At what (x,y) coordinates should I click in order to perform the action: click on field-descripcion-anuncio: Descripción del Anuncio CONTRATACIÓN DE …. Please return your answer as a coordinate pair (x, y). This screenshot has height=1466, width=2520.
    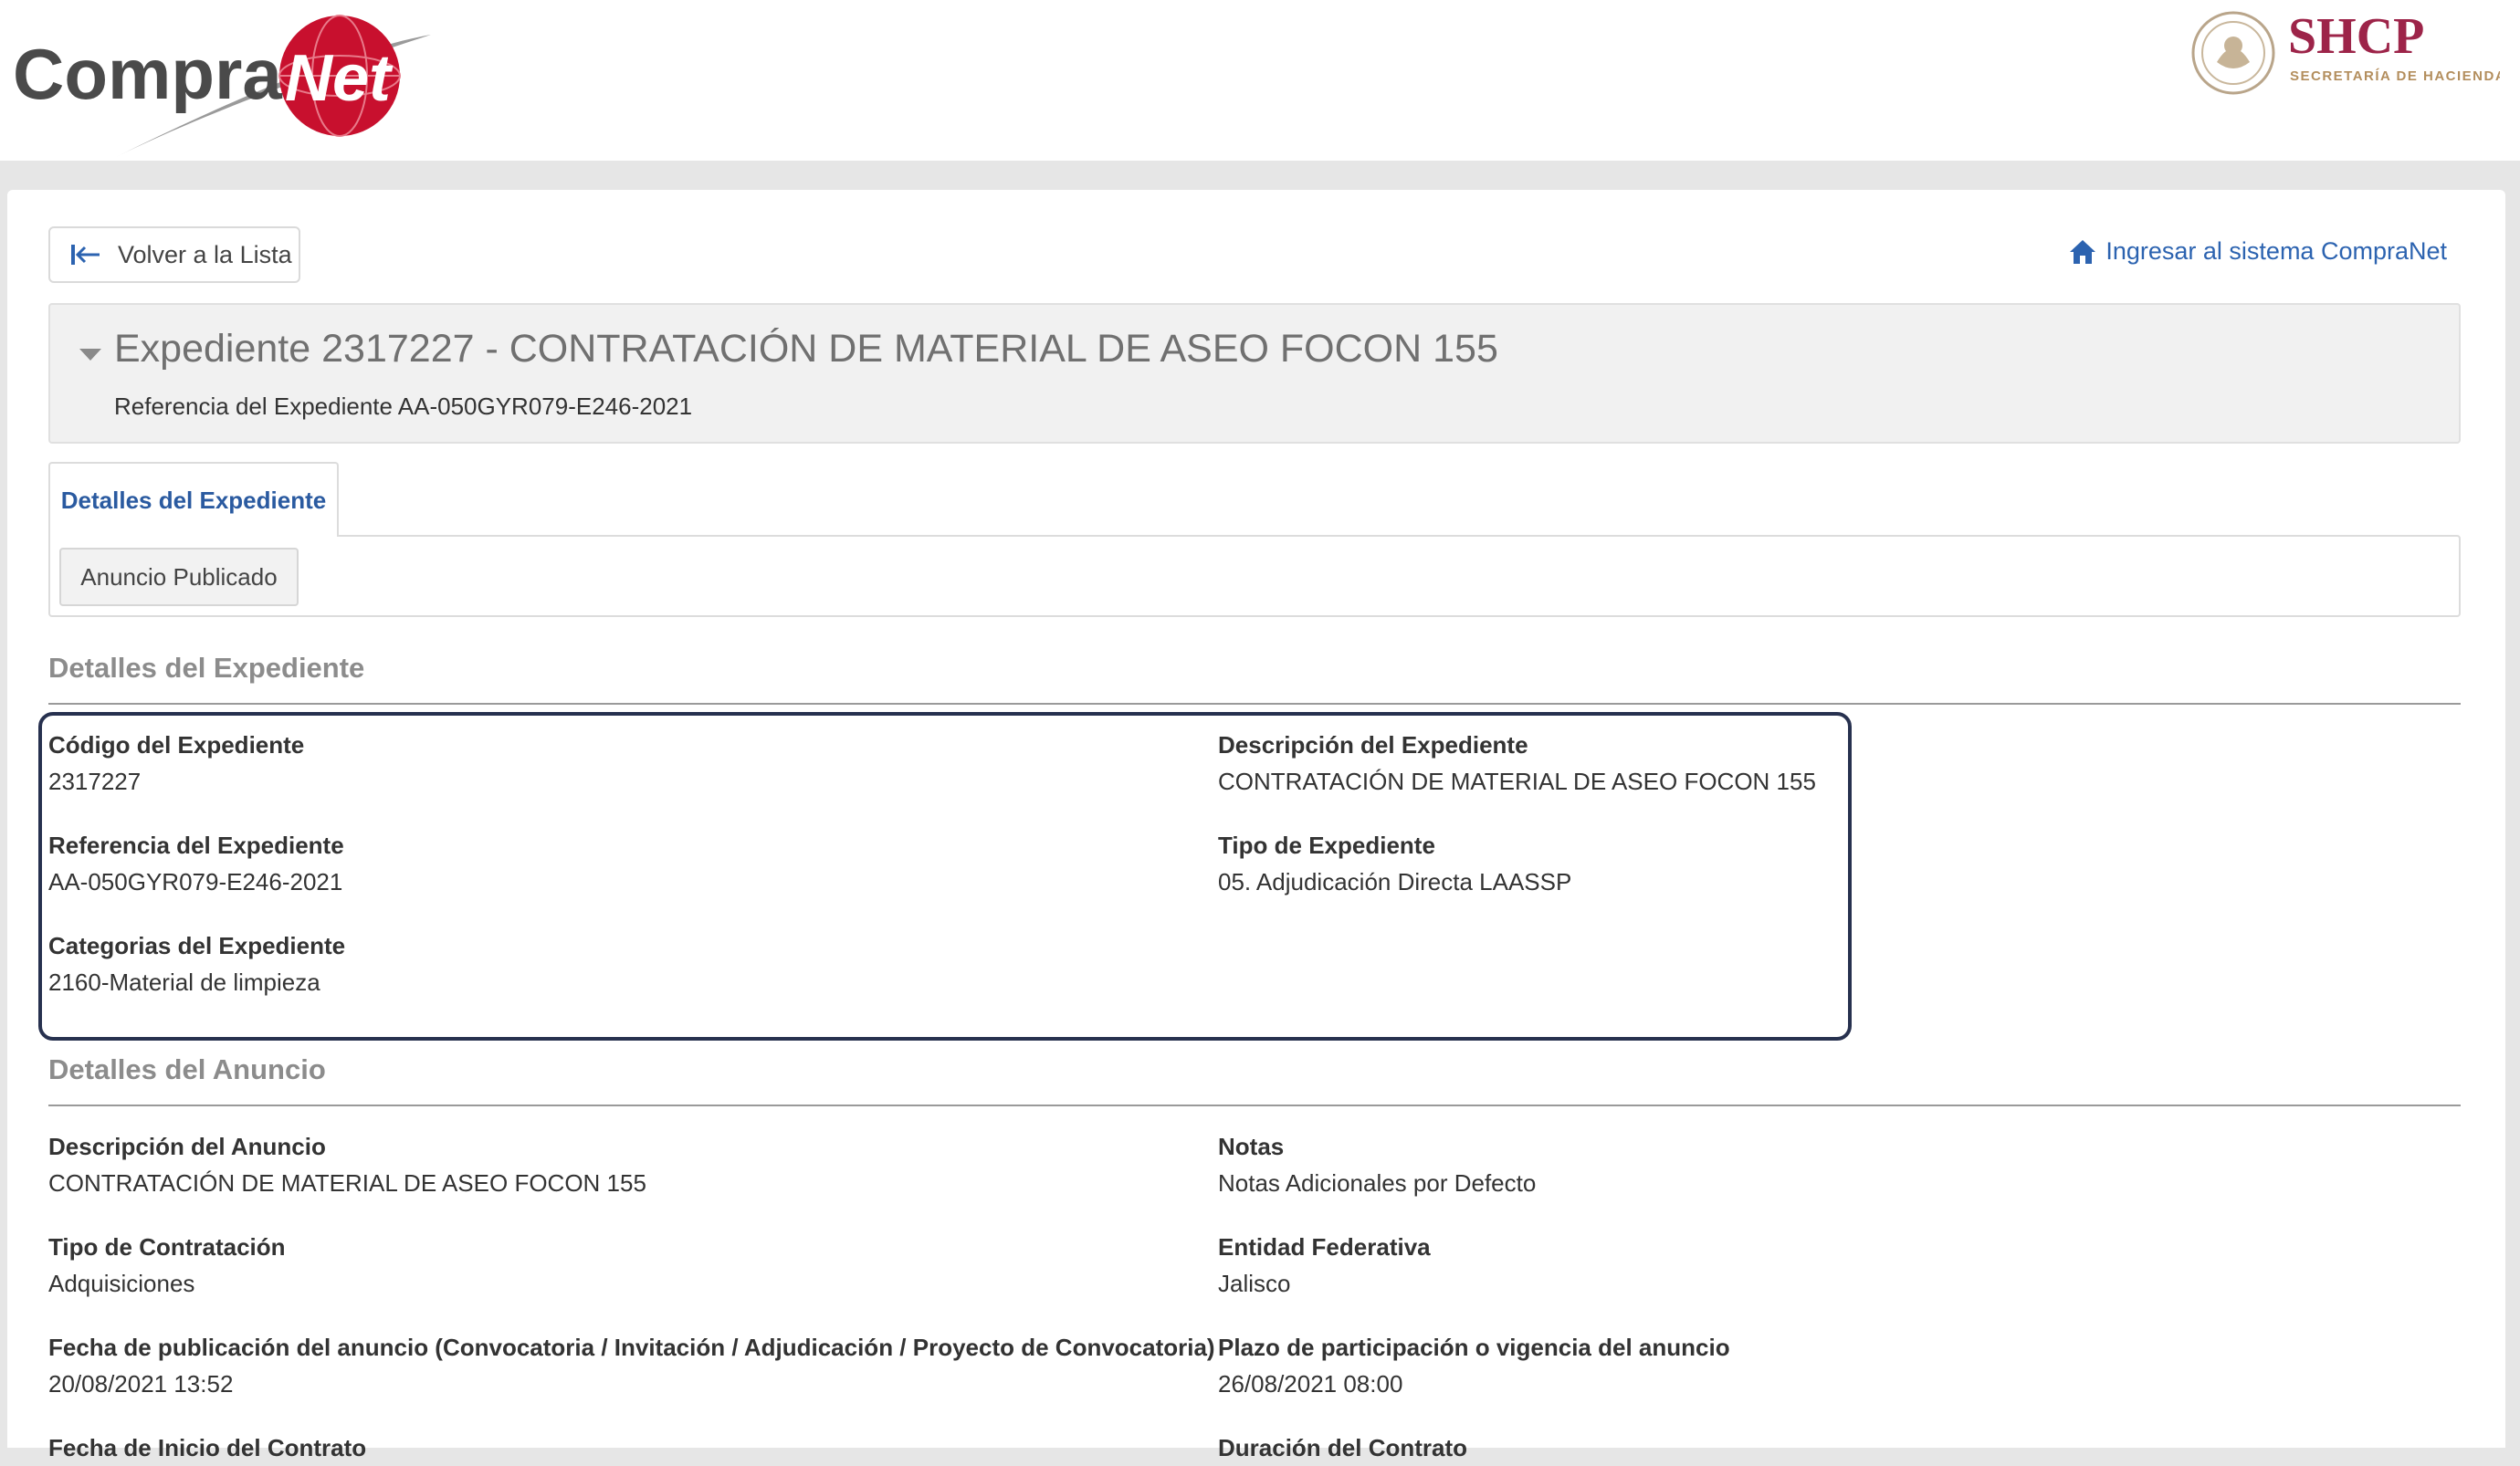
    Looking at the image, I should click on (347, 1164).